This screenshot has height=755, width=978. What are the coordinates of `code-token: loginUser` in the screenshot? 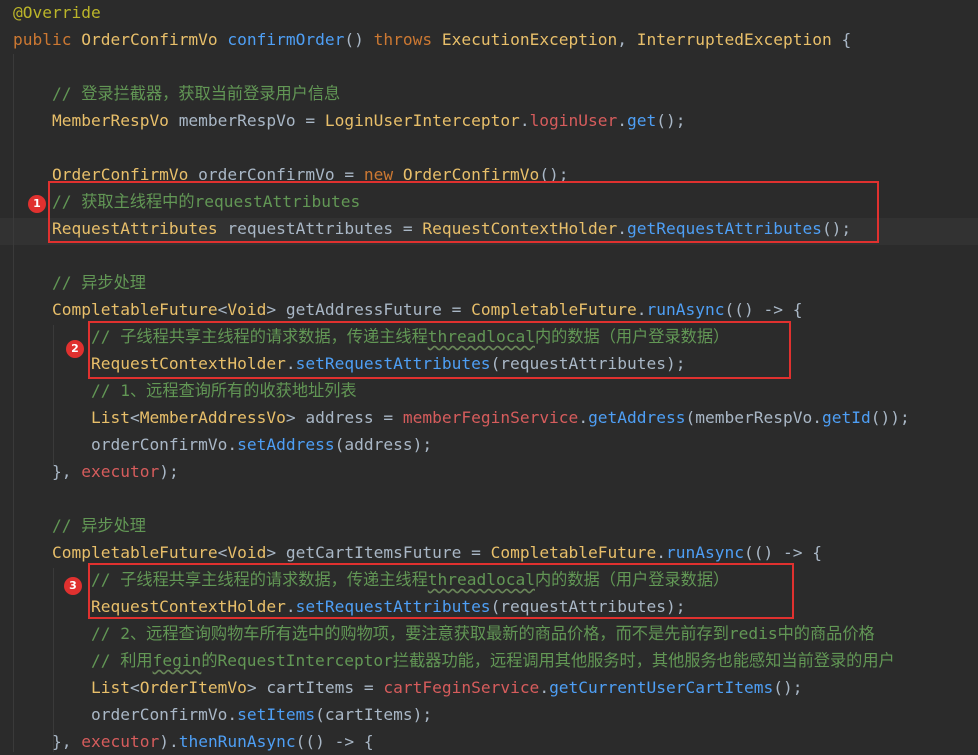 It's located at (573, 120).